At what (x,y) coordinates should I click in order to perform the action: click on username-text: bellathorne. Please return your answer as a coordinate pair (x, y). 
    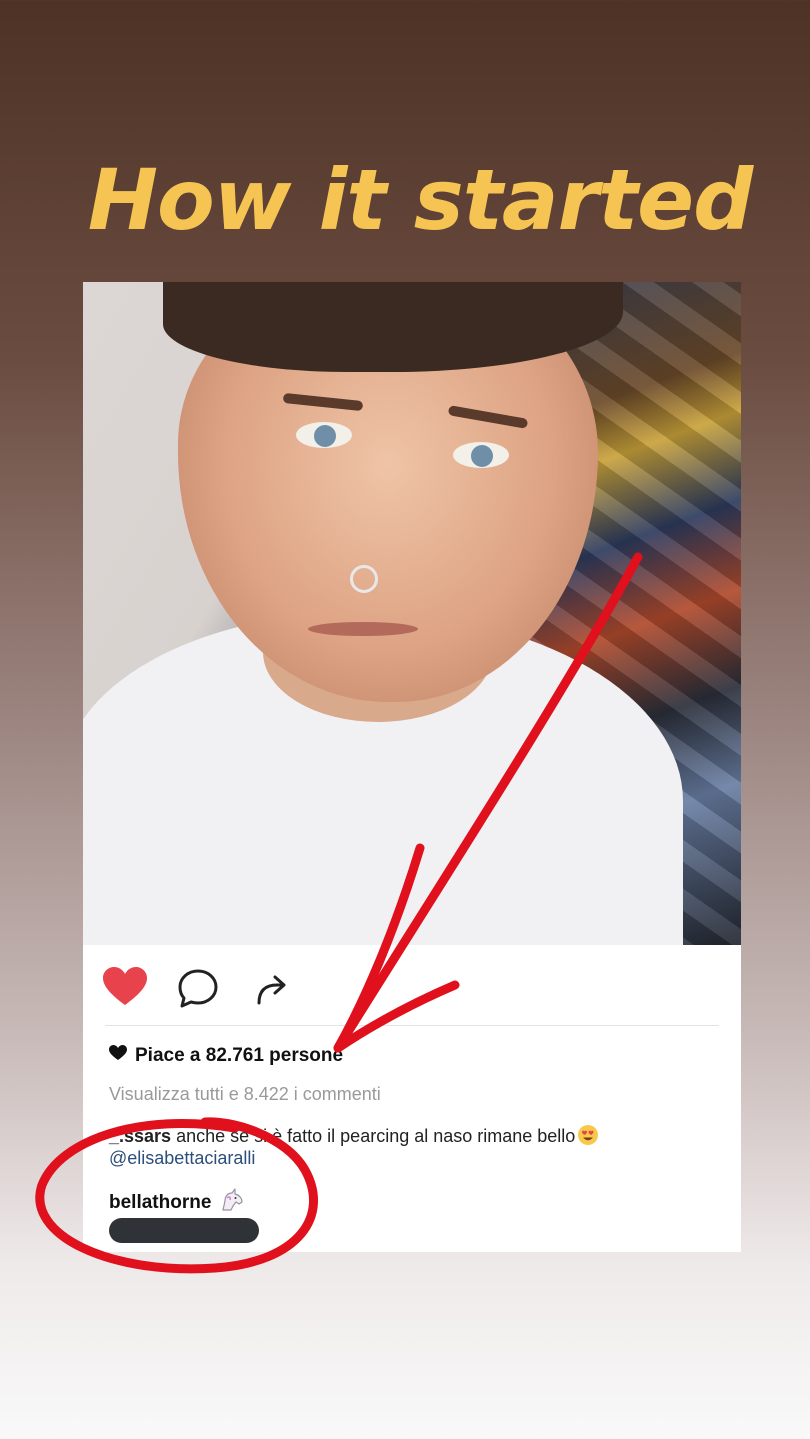
    Looking at the image, I should click on (160, 1202).